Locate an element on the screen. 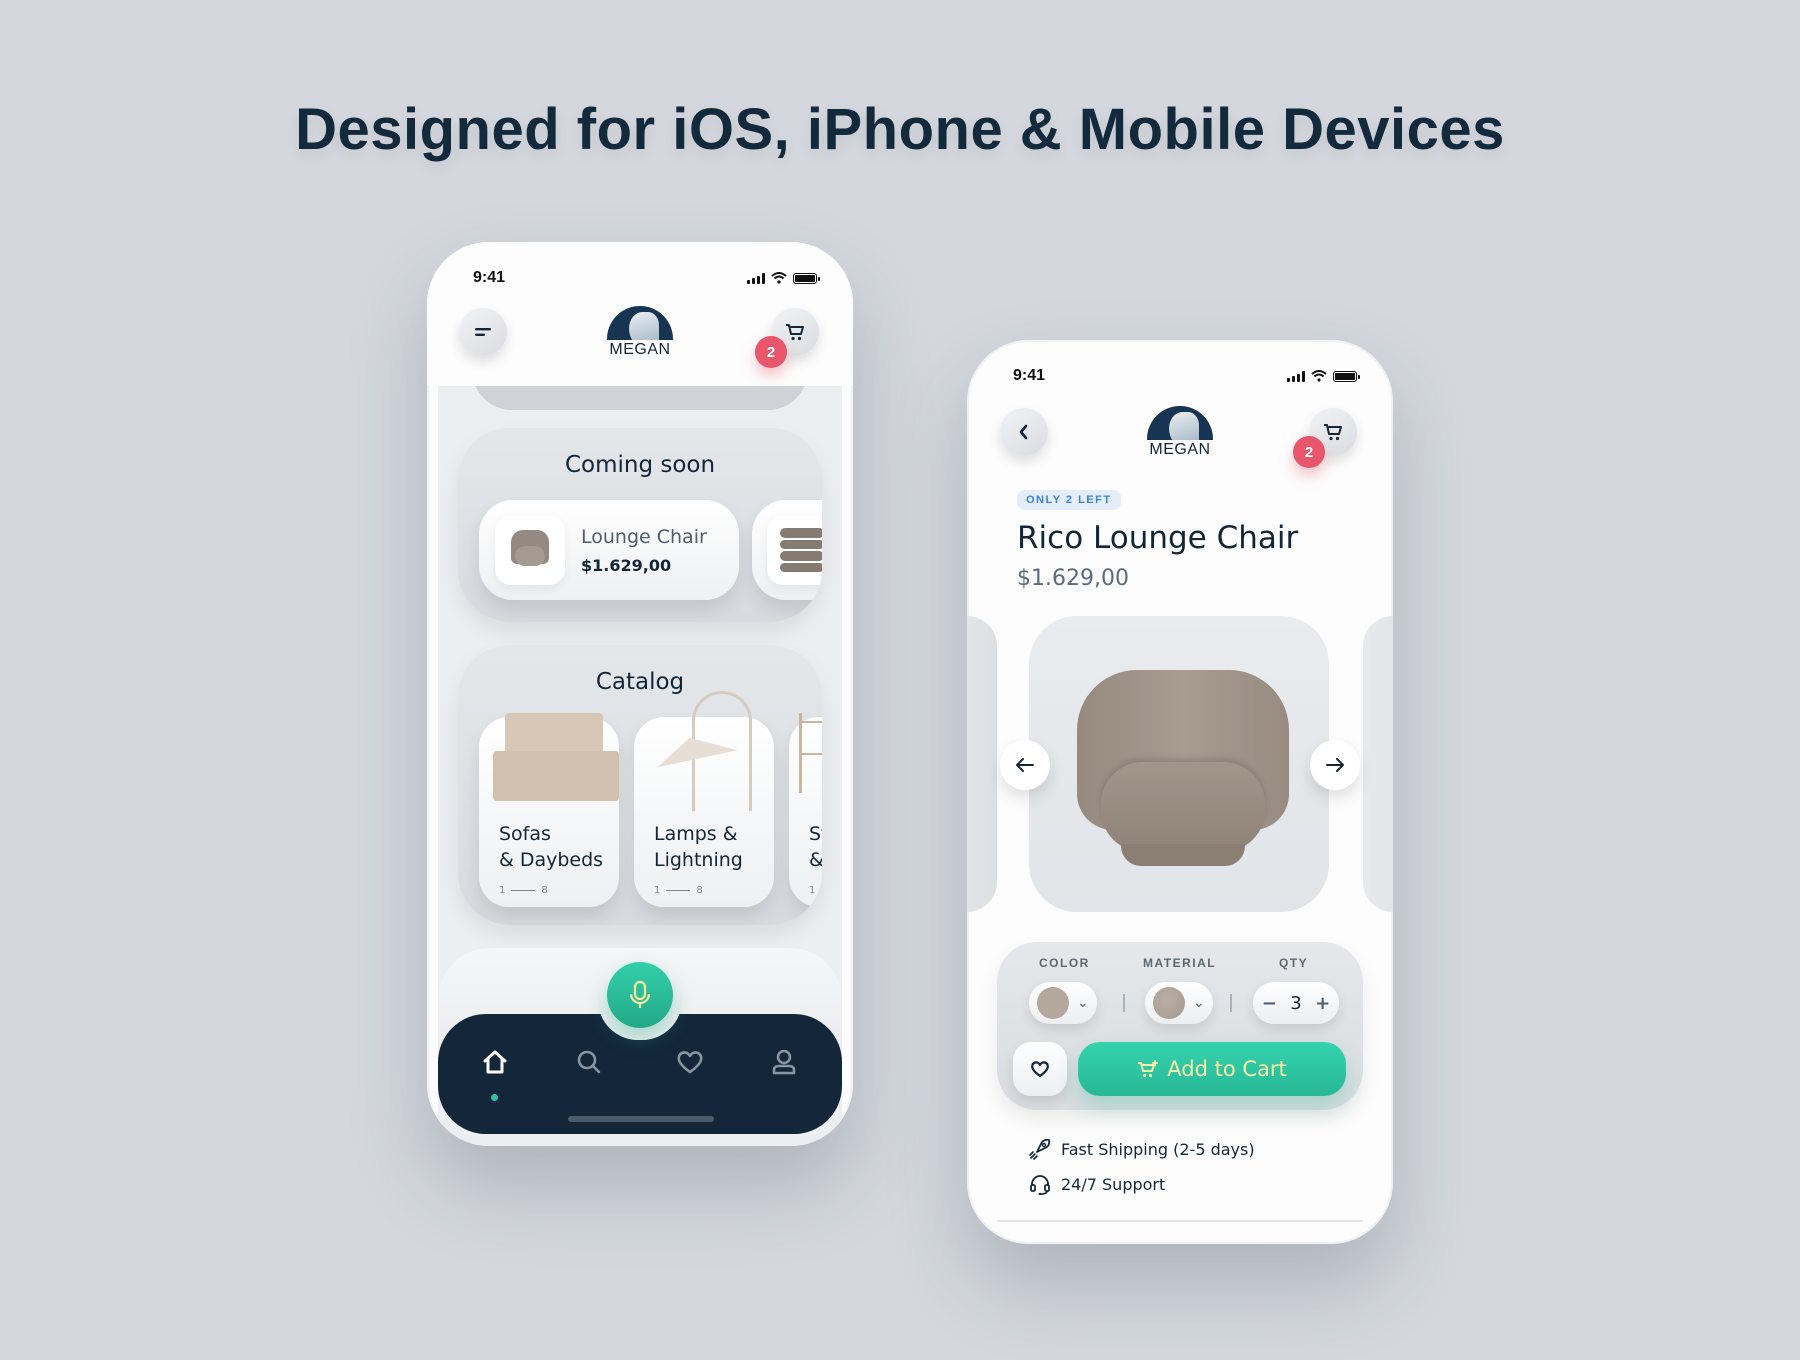  coming-soon-section: Coming soon Lounge Chair $1.629,00 is located at coordinates (640, 525).